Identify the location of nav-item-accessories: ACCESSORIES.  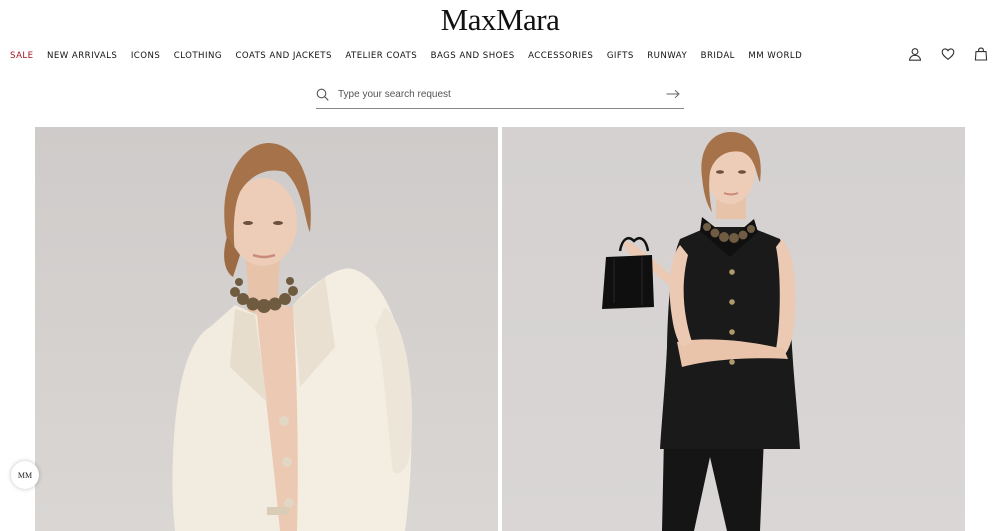
(560, 56).